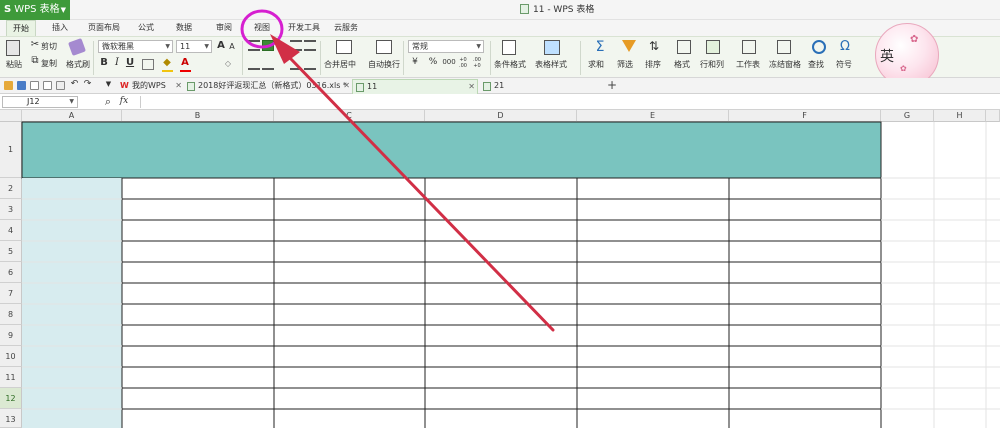 Image resolution: width=1000 pixels, height=428 pixels. What do you see at coordinates (124, 101) in the screenshot?
I see `fx-button: fx` at bounding box center [124, 101].